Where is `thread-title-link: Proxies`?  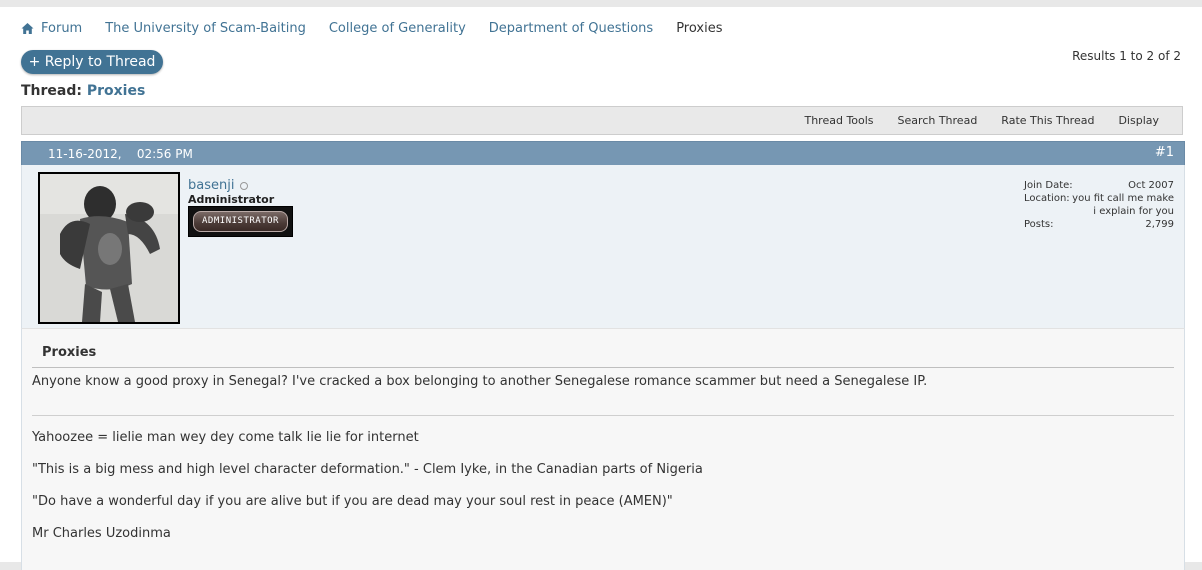
thread-title-link: Proxies is located at coordinates (116, 91).